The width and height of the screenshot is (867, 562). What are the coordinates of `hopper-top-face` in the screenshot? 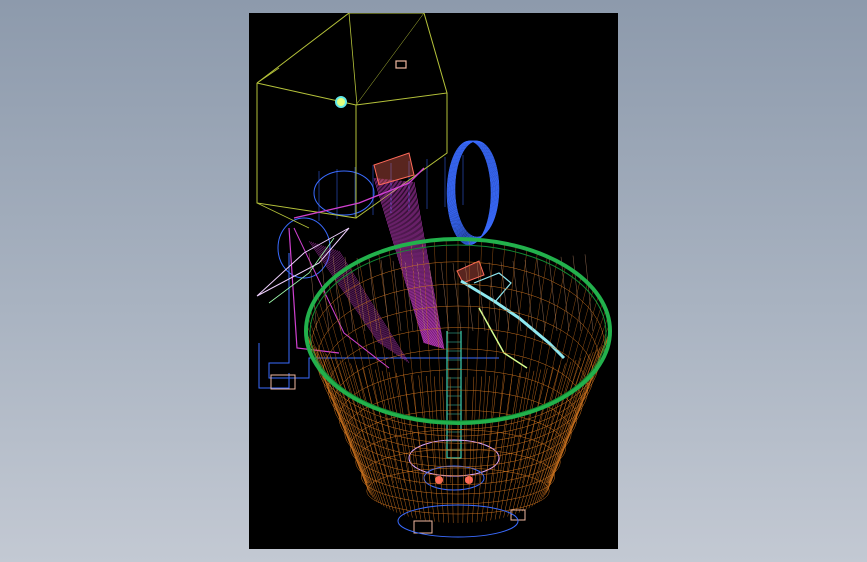 It's located at (352, 59).